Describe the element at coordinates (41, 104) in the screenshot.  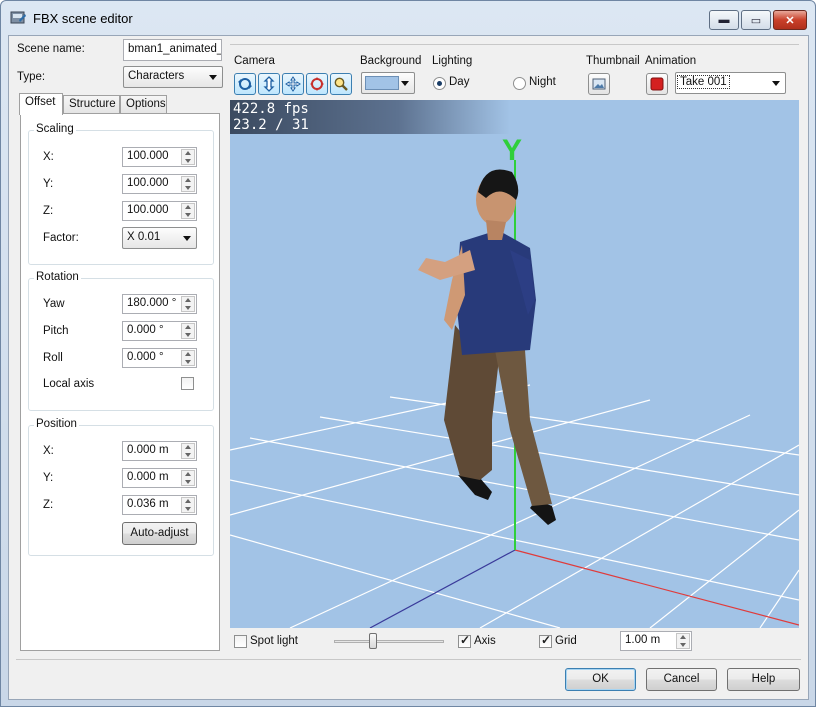
I see `tab-offset: Offset` at that location.